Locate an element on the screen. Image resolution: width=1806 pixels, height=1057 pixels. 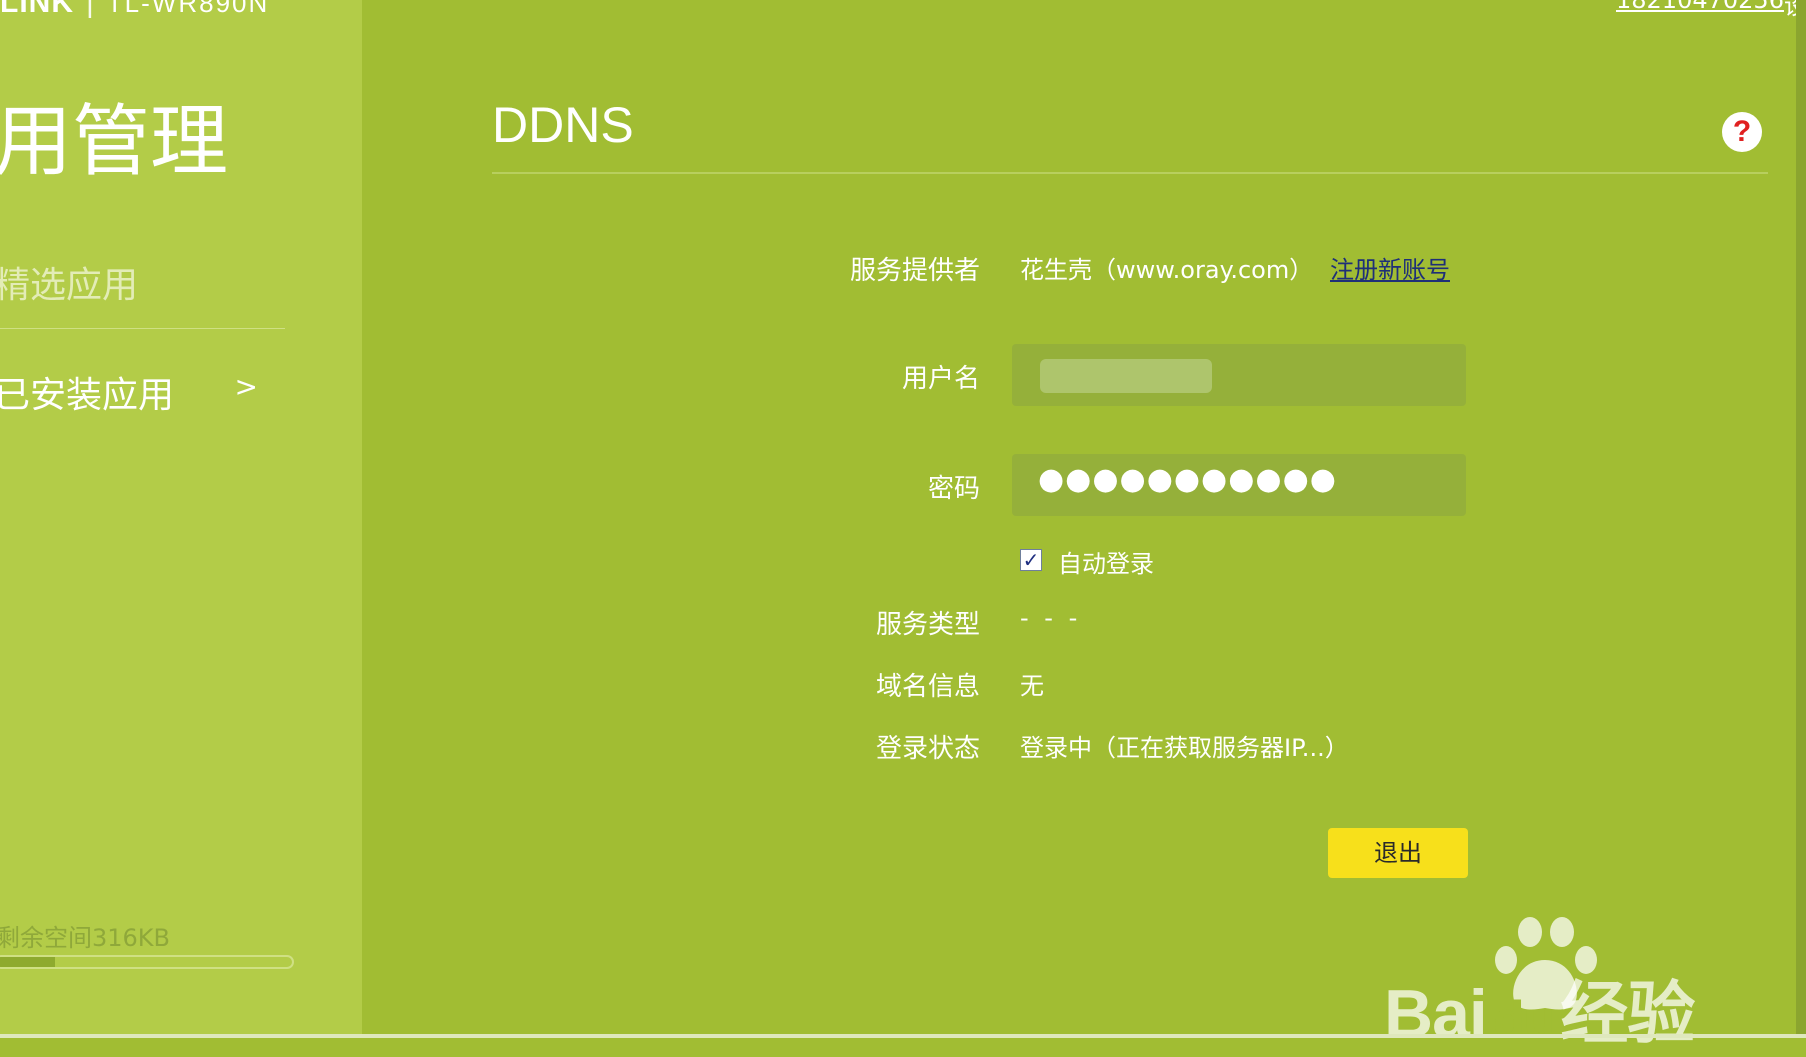
watermark-text-mid: du is located at coordinates (1524, 1020).